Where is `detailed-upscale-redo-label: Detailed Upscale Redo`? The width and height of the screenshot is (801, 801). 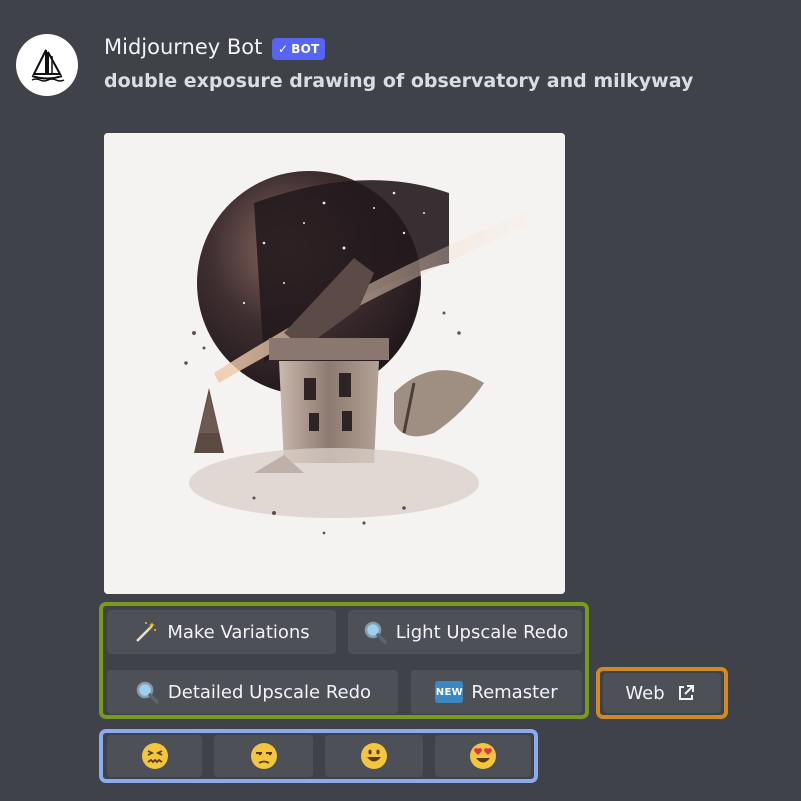
detailed-upscale-redo-label: Detailed Upscale Redo is located at coordinates (269, 692).